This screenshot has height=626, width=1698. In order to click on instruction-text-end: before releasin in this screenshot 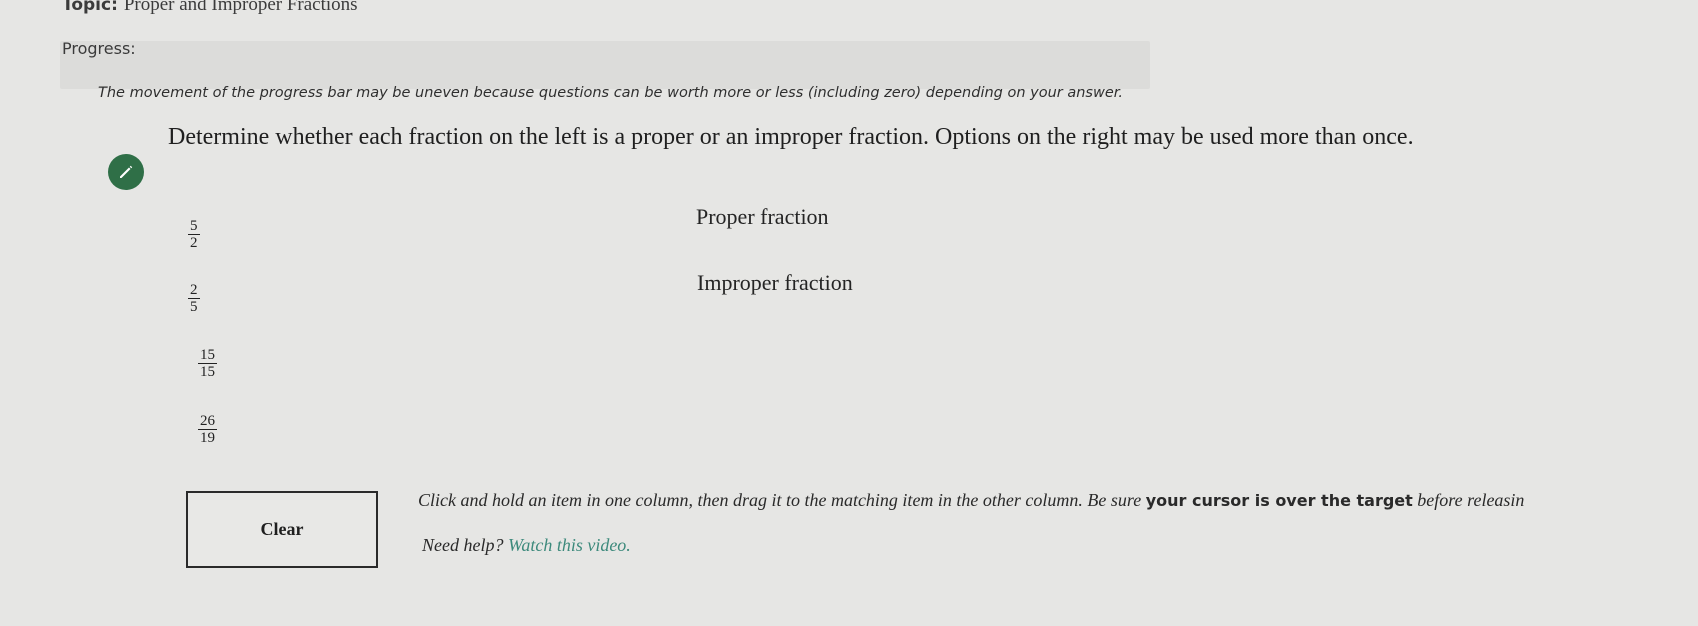, I will do `click(1468, 500)`.